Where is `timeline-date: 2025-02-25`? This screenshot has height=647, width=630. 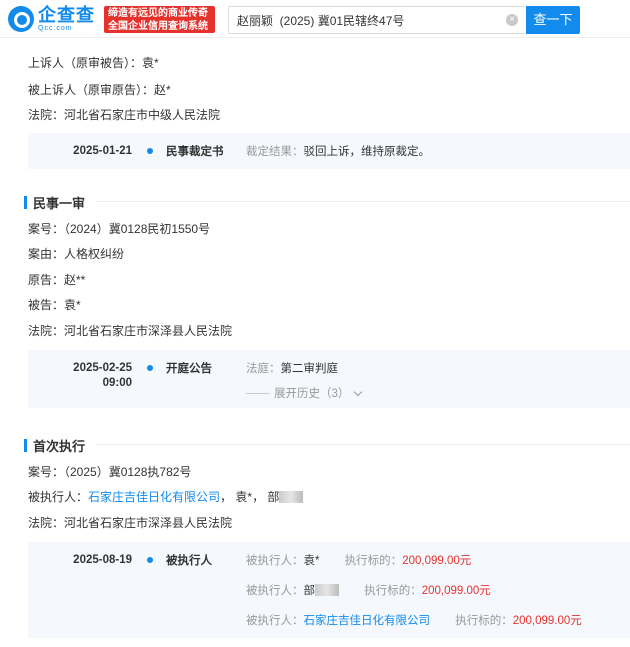 timeline-date: 2025-02-25 is located at coordinates (102, 368).